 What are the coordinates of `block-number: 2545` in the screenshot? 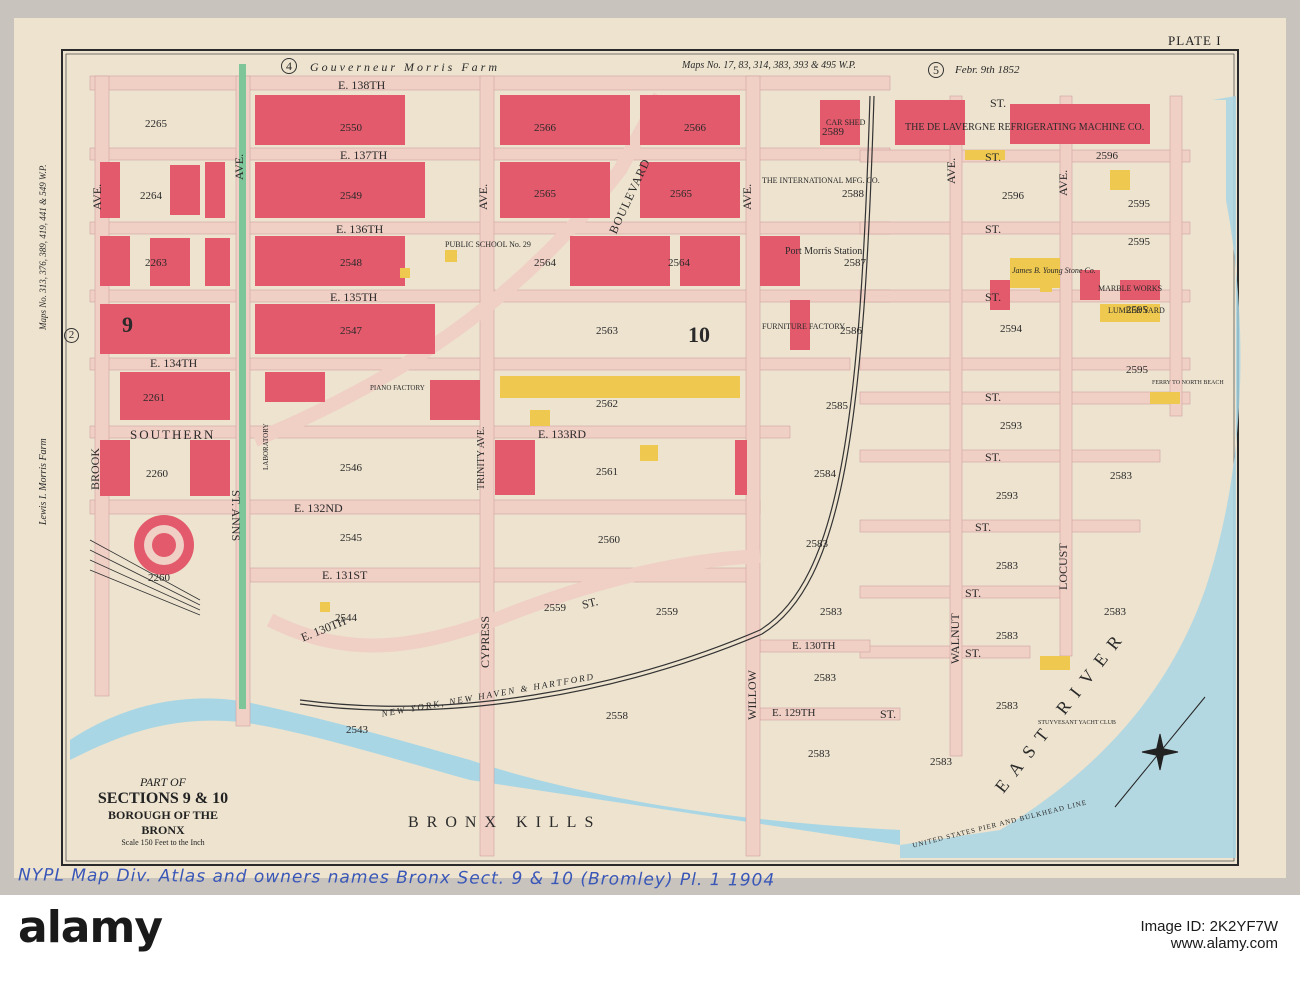 It's located at (351, 538).